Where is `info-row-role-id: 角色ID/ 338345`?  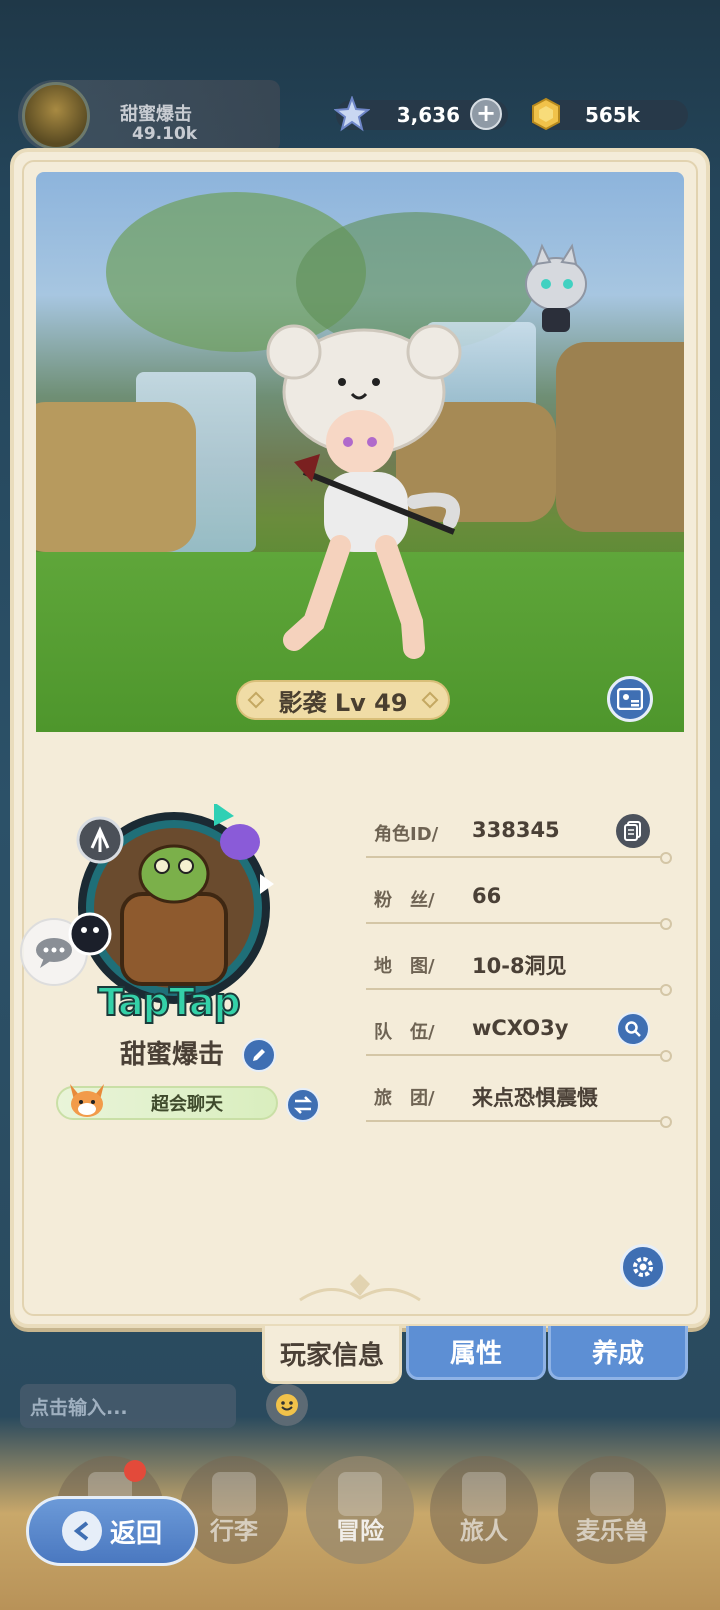 info-row-role-id: 角色ID/ 338345 is located at coordinates (519, 836).